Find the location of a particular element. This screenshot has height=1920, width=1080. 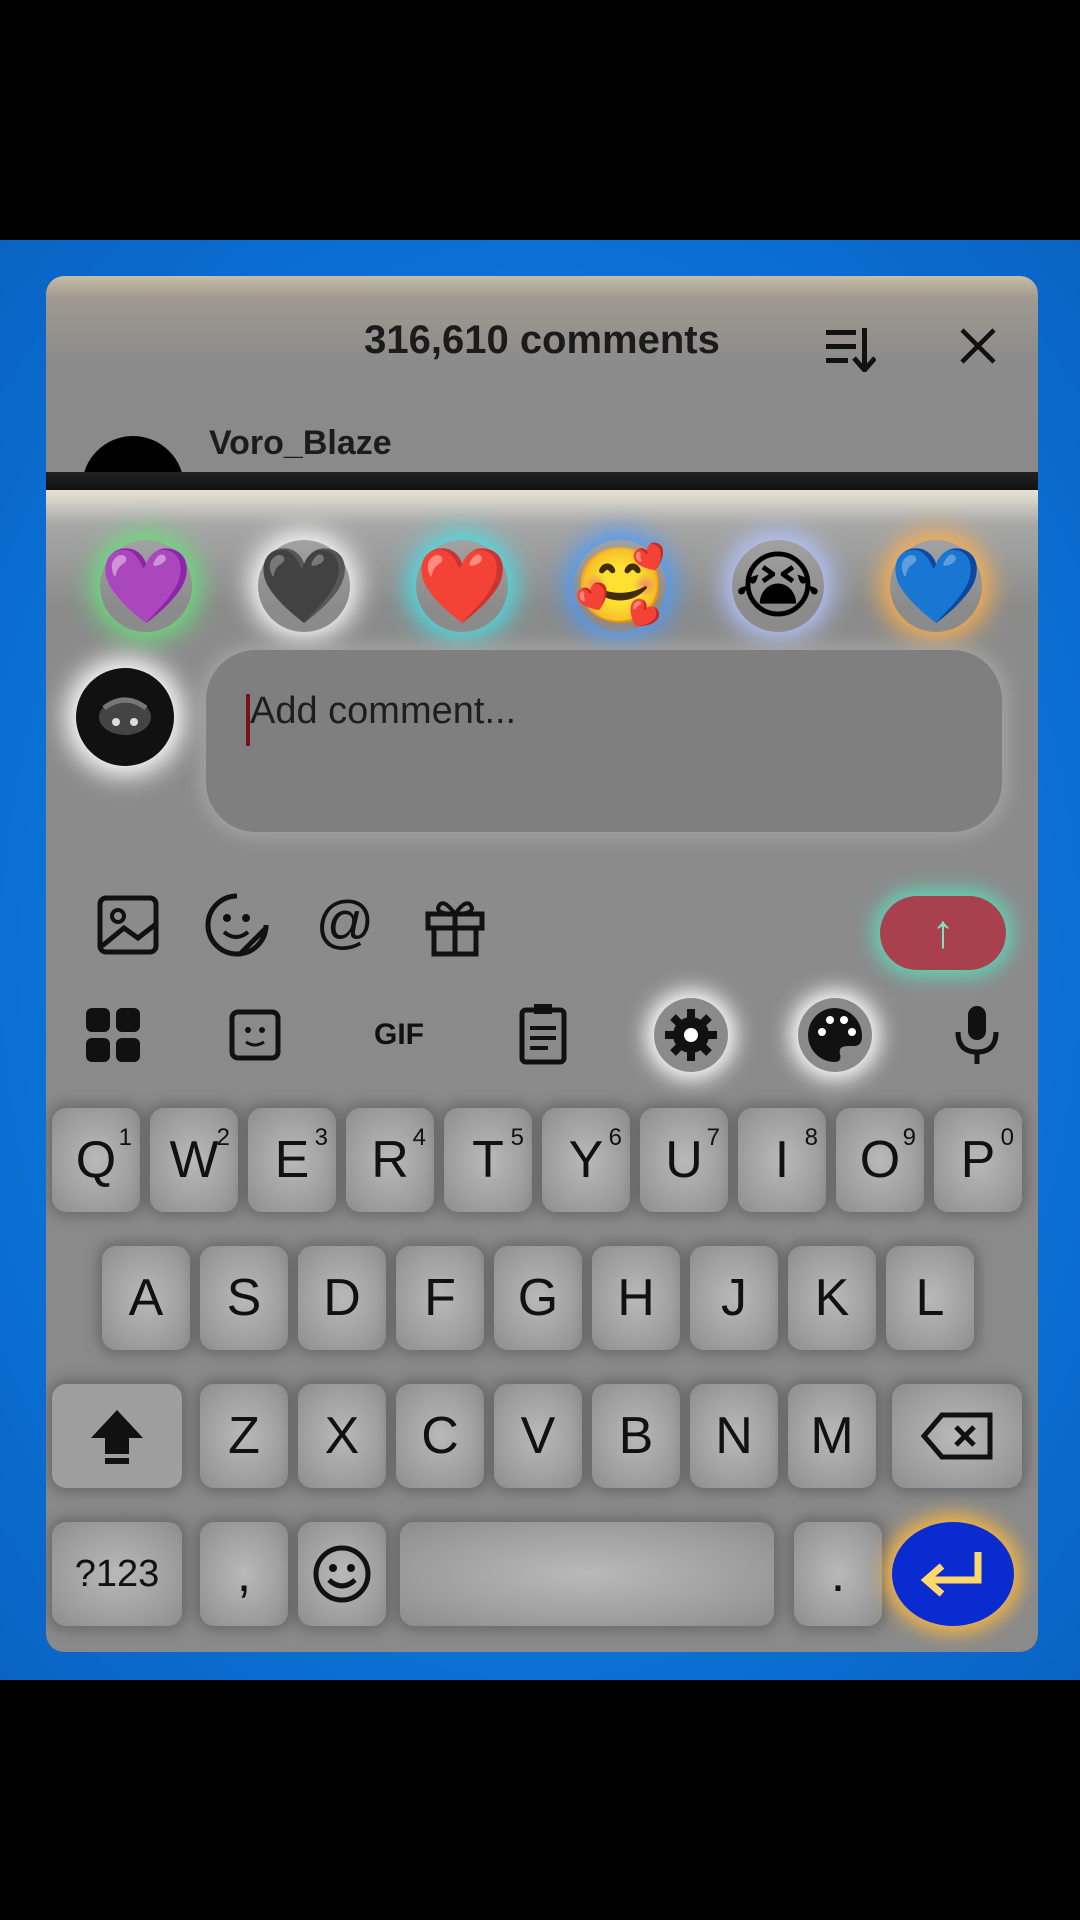

user-avatar is located at coordinates (125, 717).